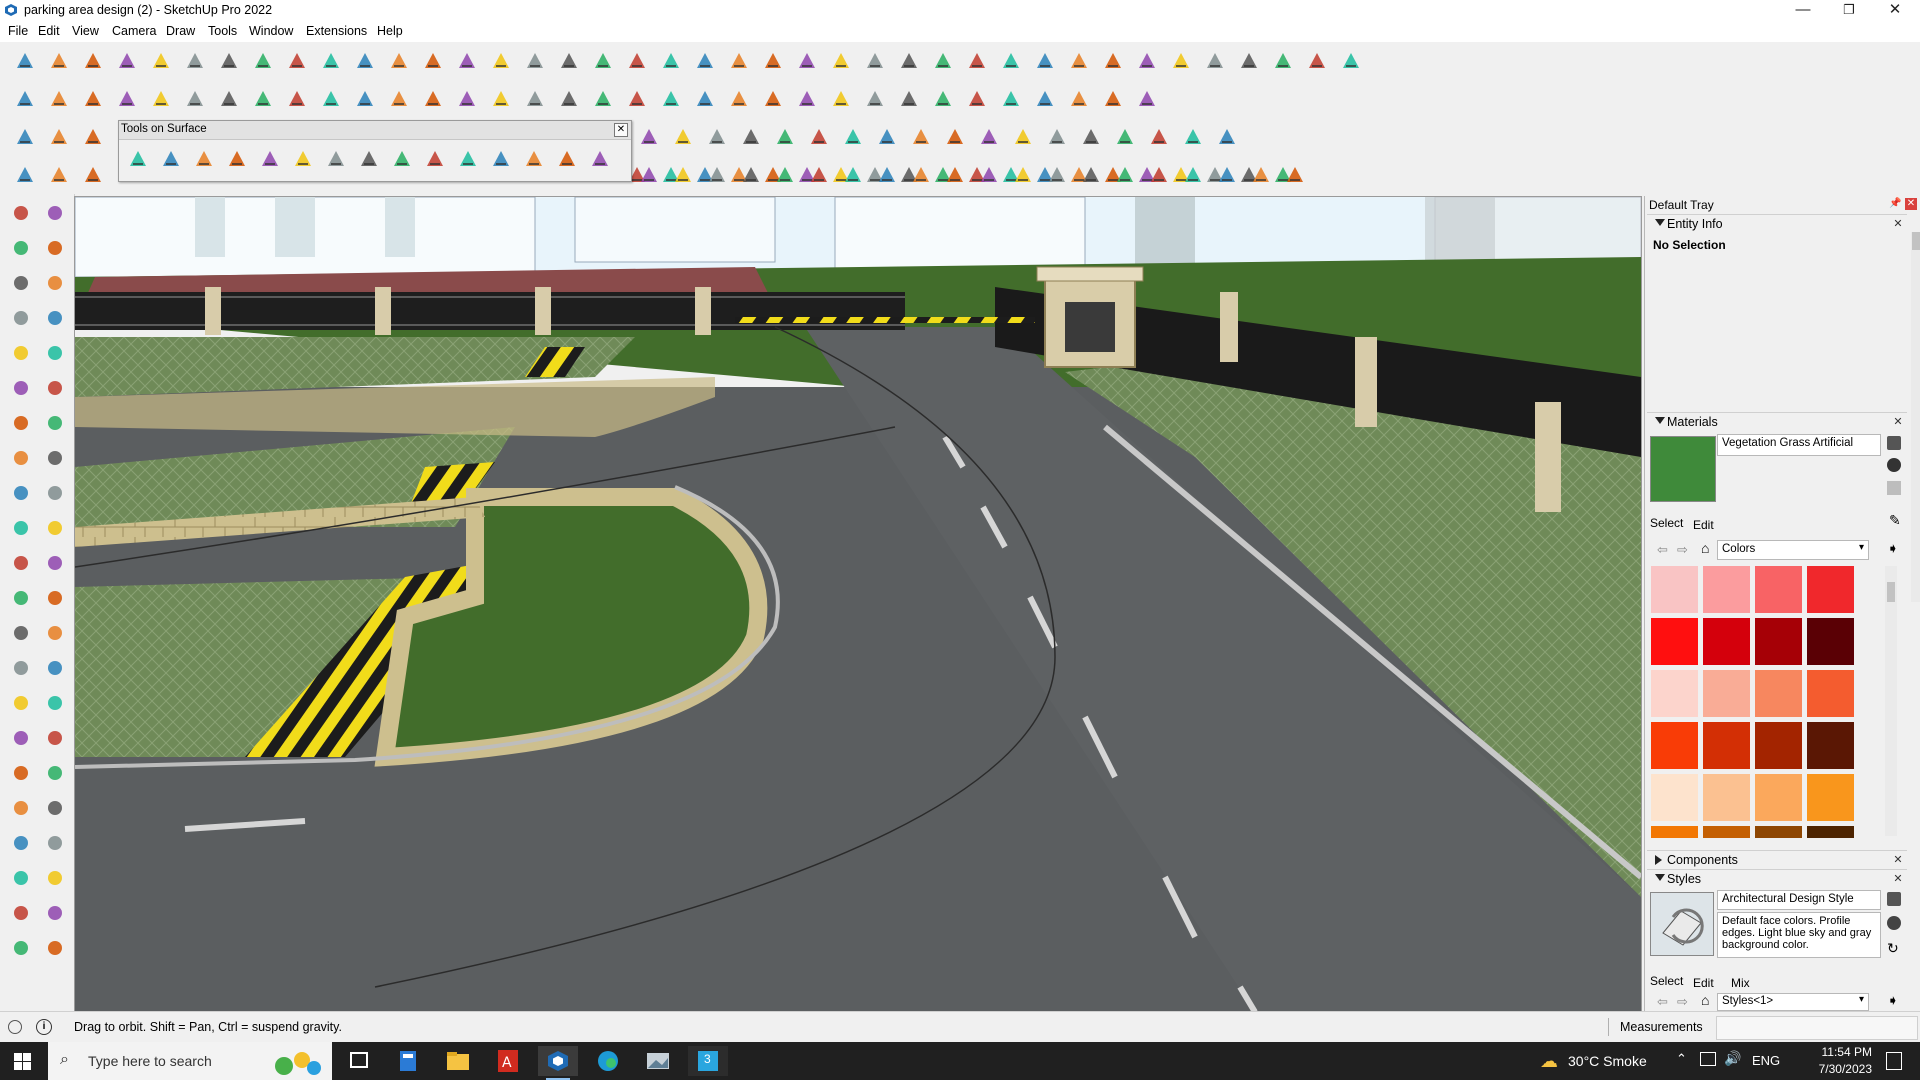 This screenshot has width=1920, height=1080. Describe the element at coordinates (1681, 1059) in the screenshot. I see `chevron-up-icon: ⌃` at that location.